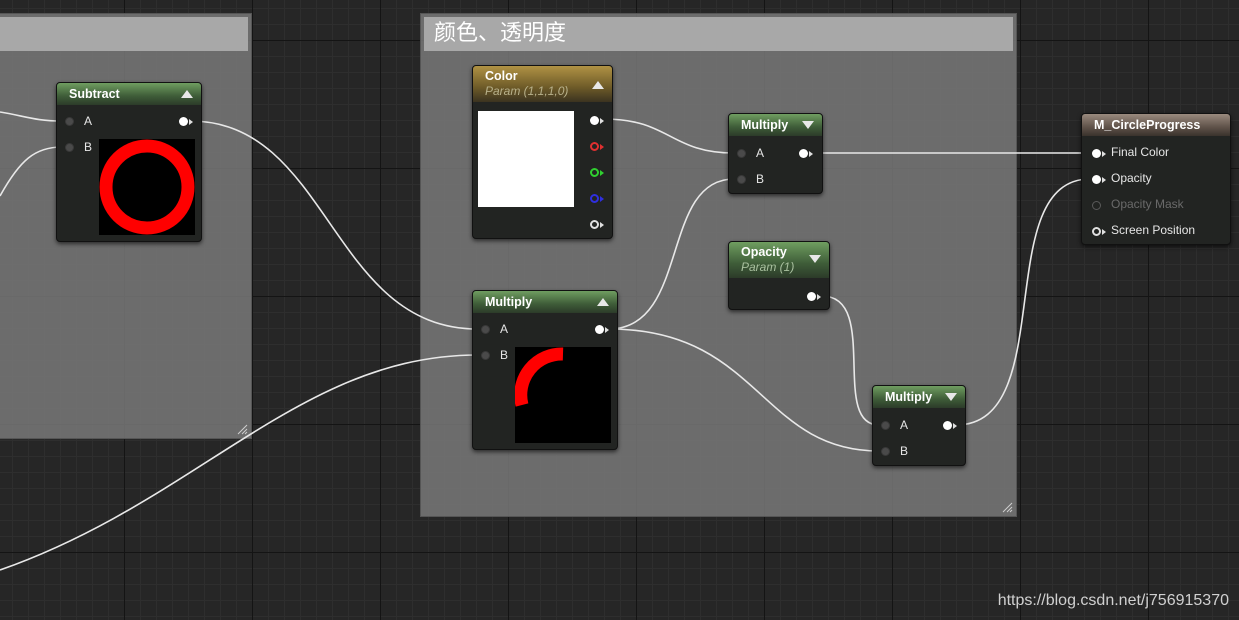 The image size is (1239, 620). Describe the element at coordinates (1147, 204) in the screenshot. I see `pin-label-opacity-mask: Opacity Mask` at that location.